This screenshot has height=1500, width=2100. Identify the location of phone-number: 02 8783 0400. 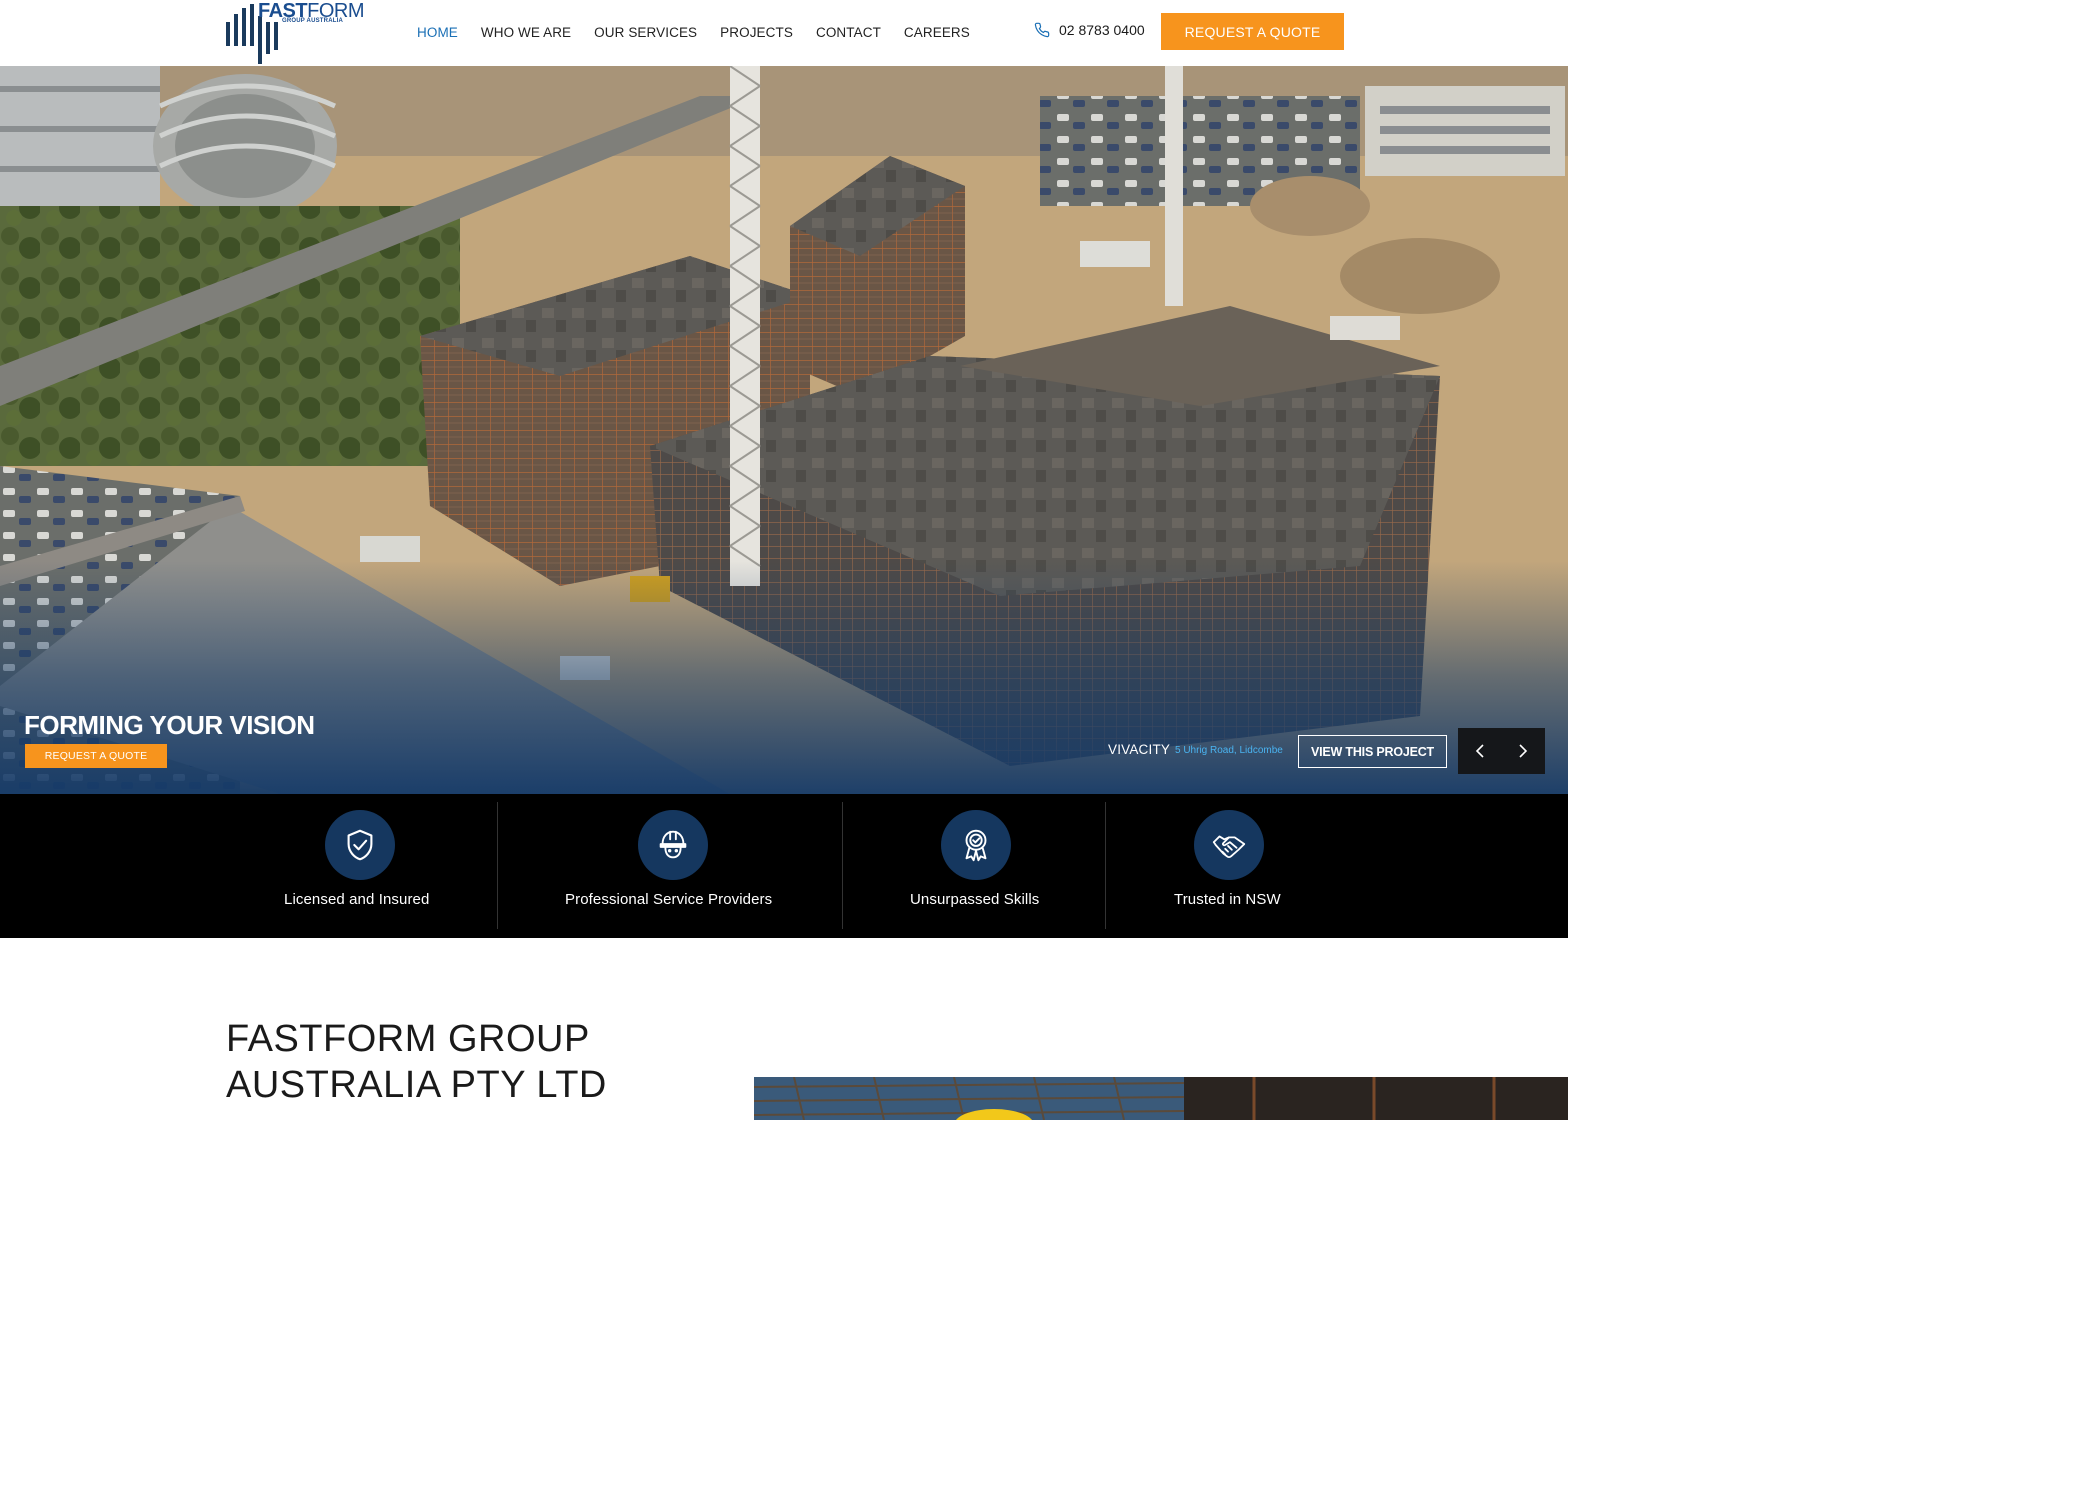
(1102, 30).